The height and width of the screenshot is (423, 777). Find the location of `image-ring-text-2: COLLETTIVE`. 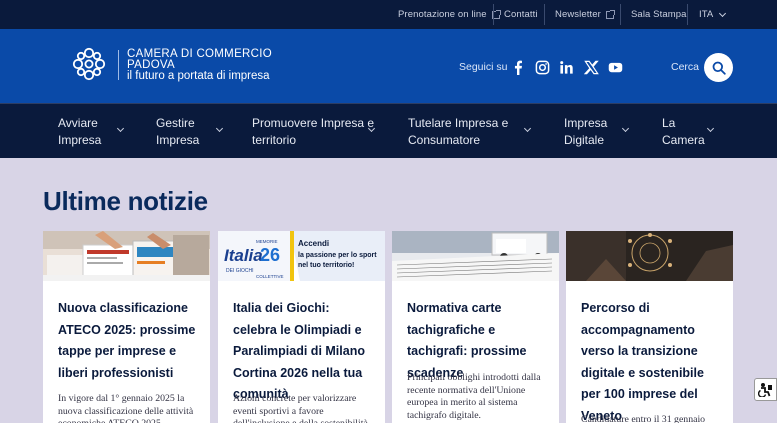

image-ring-text-2: COLLETTIVE is located at coordinates (270, 276).